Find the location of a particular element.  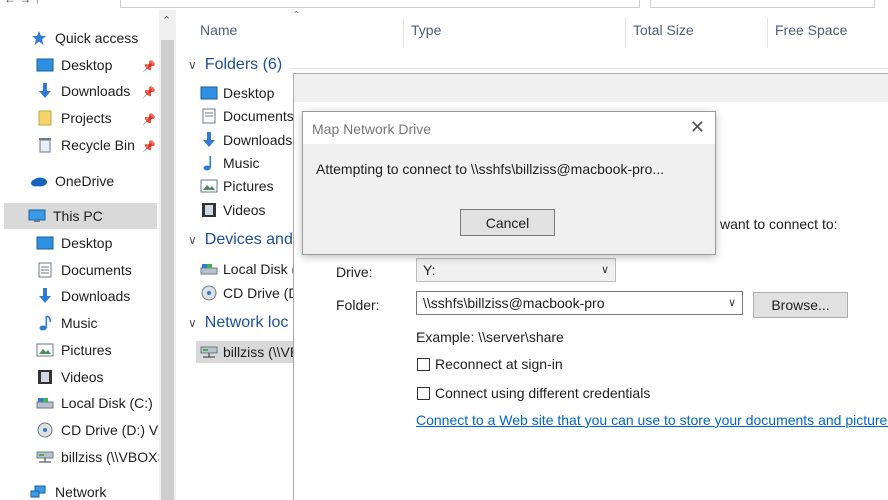

folder-item-videos: Videos is located at coordinates (233, 210).